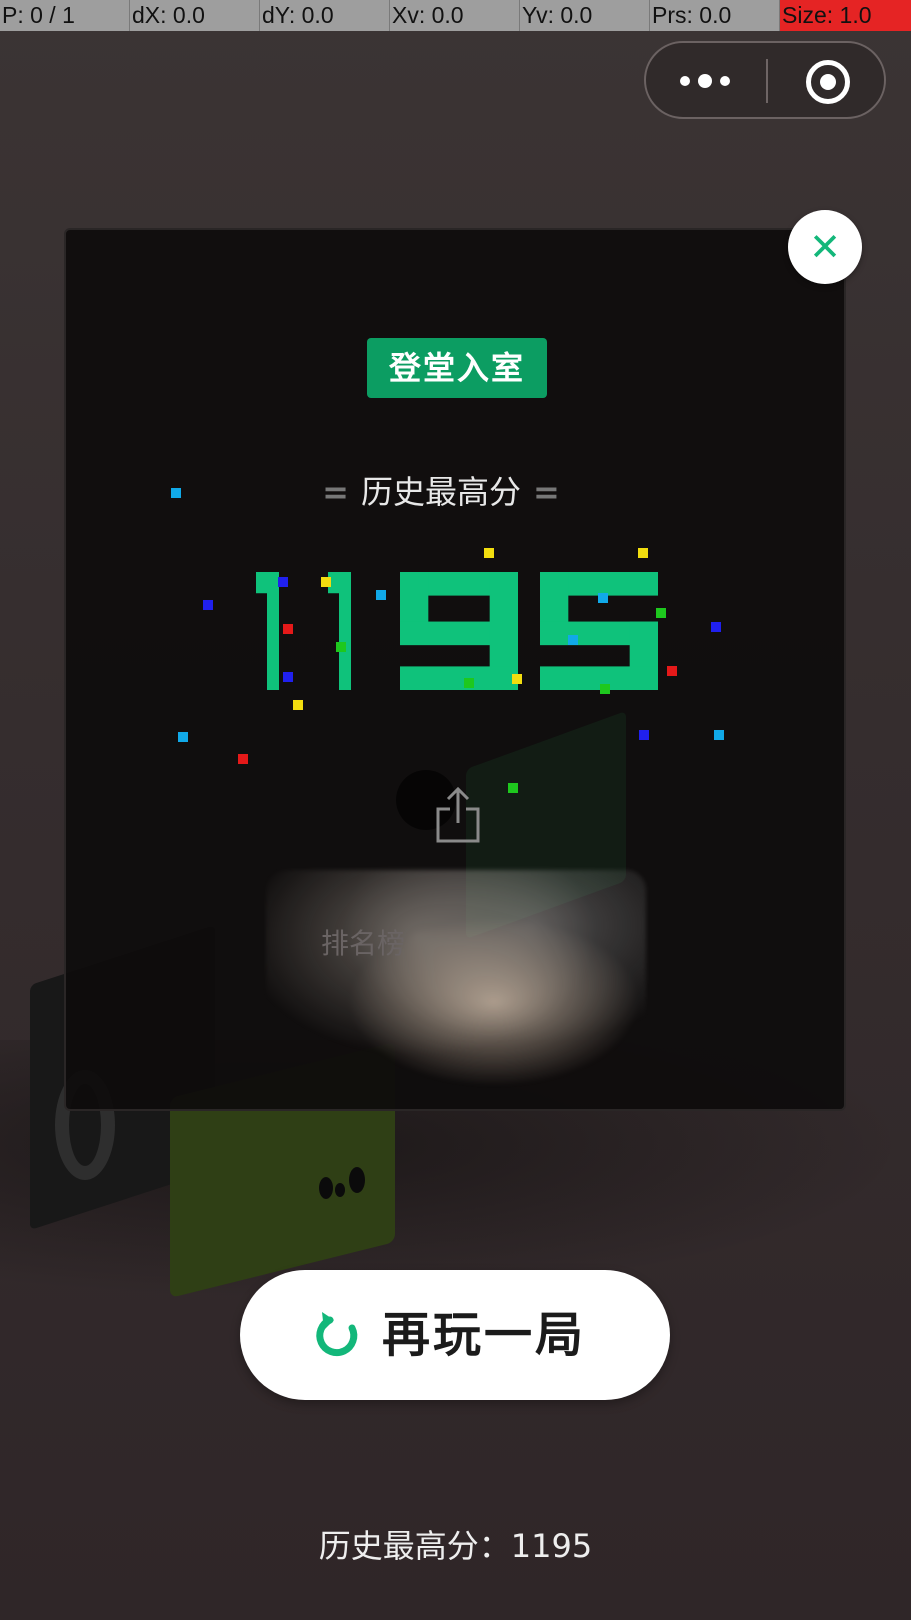  What do you see at coordinates (457, 631) in the screenshot?
I see `score-digits` at bounding box center [457, 631].